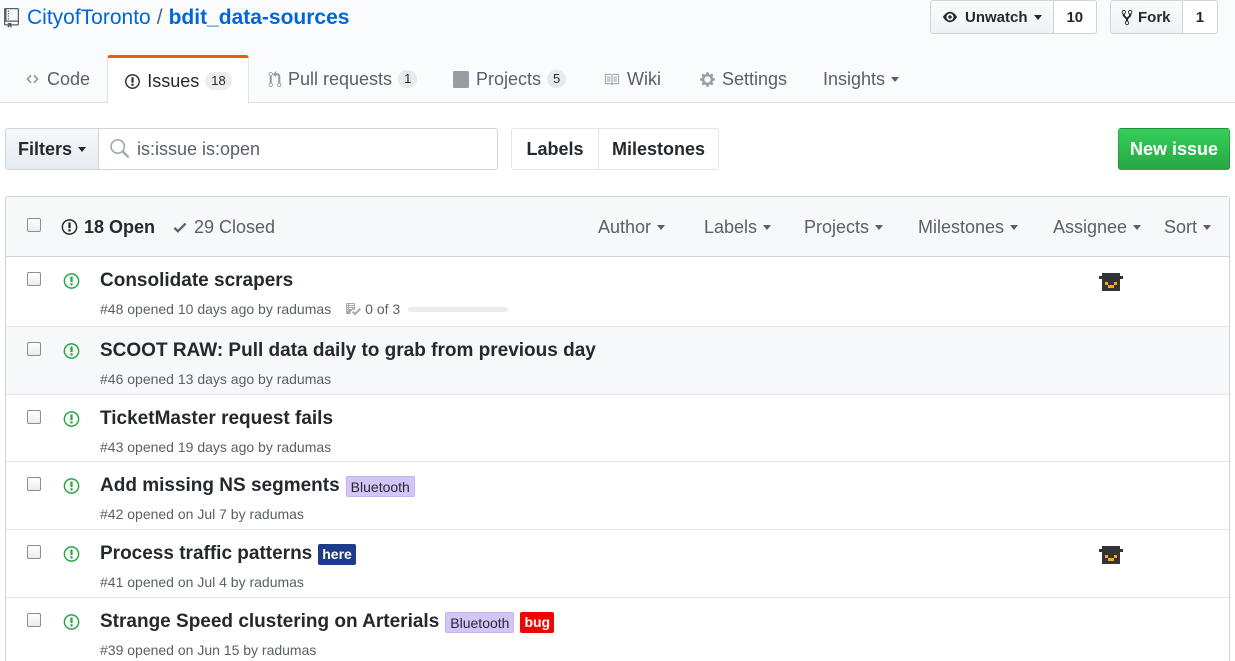  What do you see at coordinates (1154, 17) in the screenshot?
I see `fork-label: Fork` at bounding box center [1154, 17].